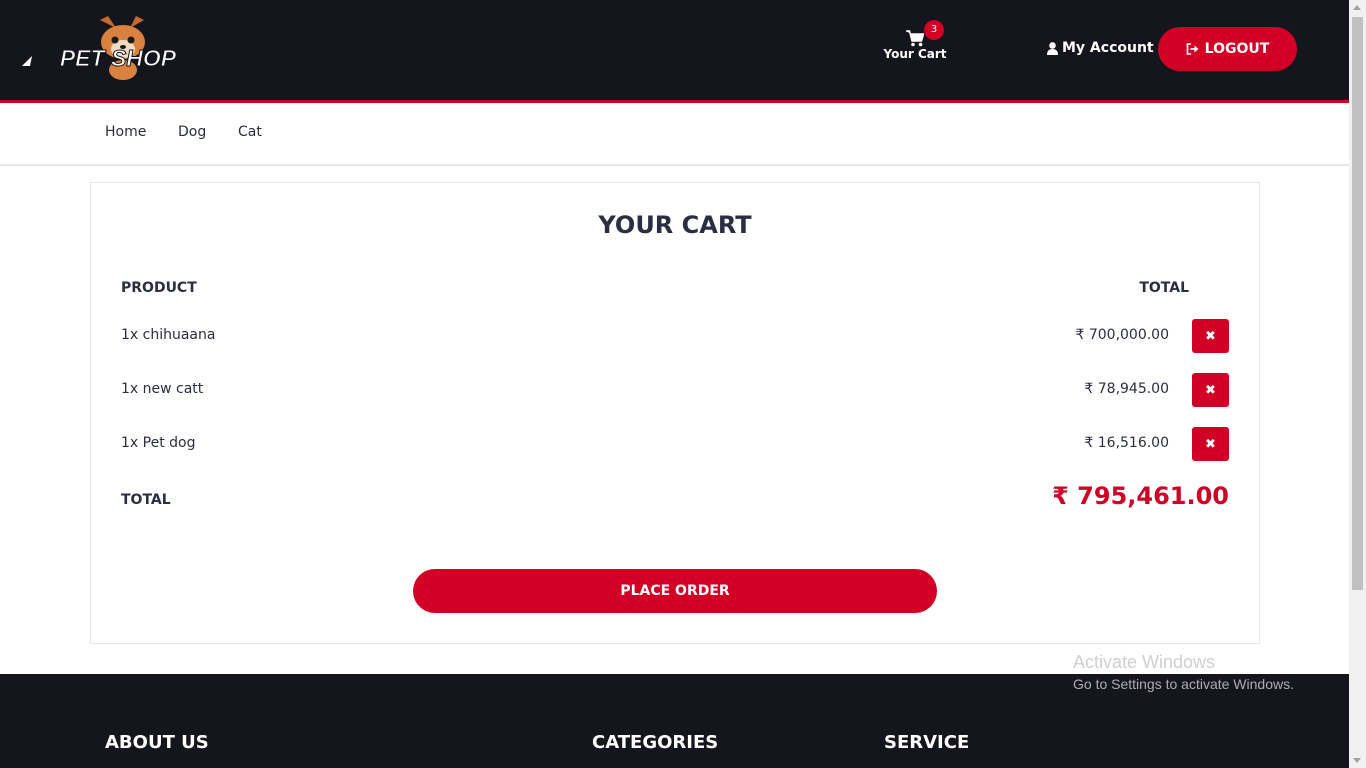  Describe the element at coordinates (159, 288) in the screenshot. I see `product-column-header: PRODUCT` at that location.